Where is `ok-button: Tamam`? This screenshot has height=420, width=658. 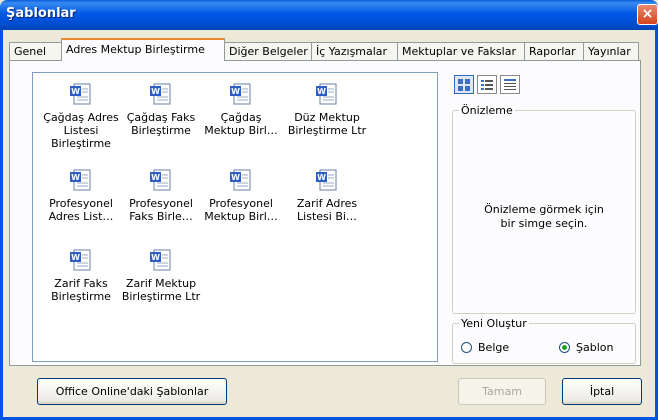 ok-button: Tamam is located at coordinates (502, 391).